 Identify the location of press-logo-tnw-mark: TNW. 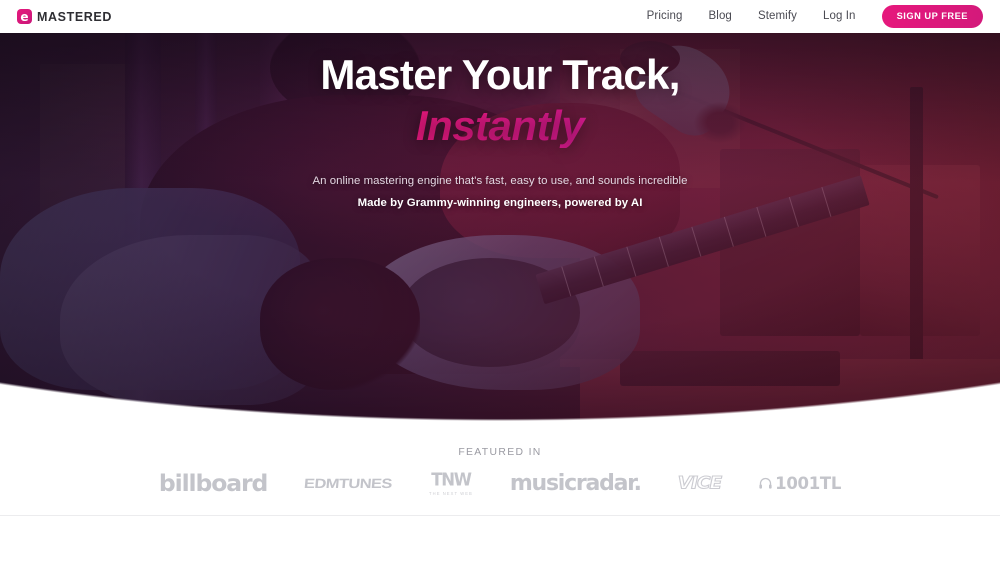
(451, 479).